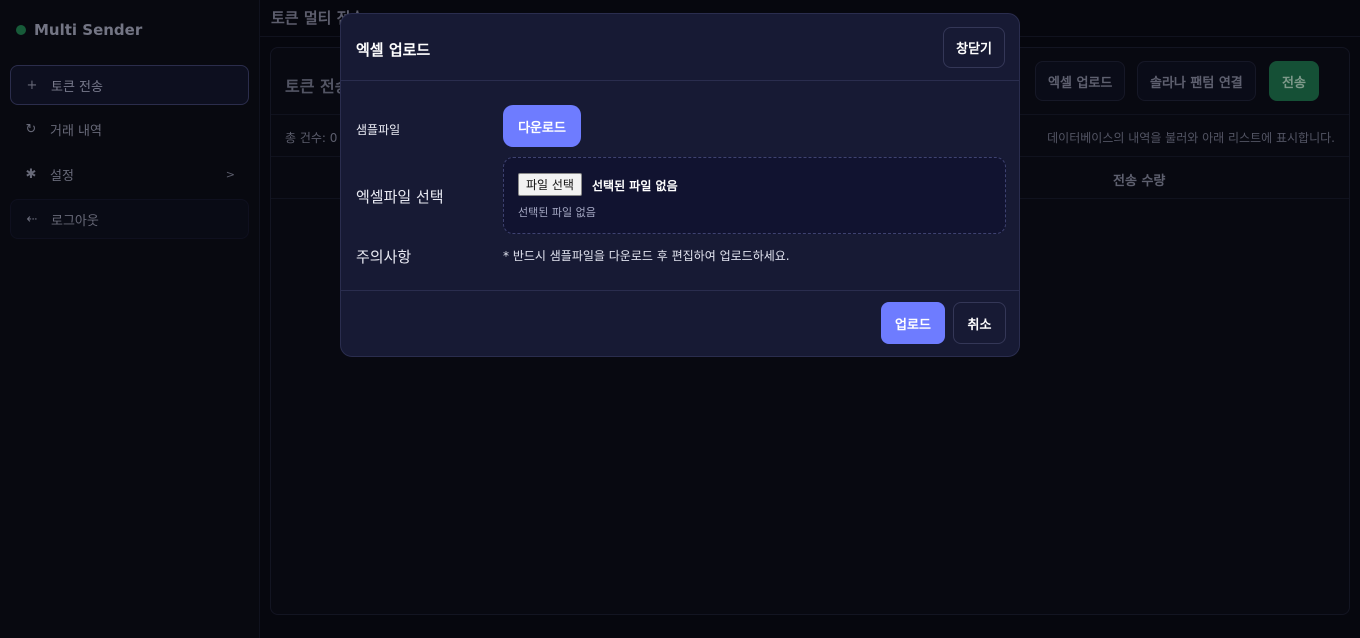 The height and width of the screenshot is (638, 1360). Describe the element at coordinates (979, 323) in the screenshot. I see `cancel-button: 취소` at that location.